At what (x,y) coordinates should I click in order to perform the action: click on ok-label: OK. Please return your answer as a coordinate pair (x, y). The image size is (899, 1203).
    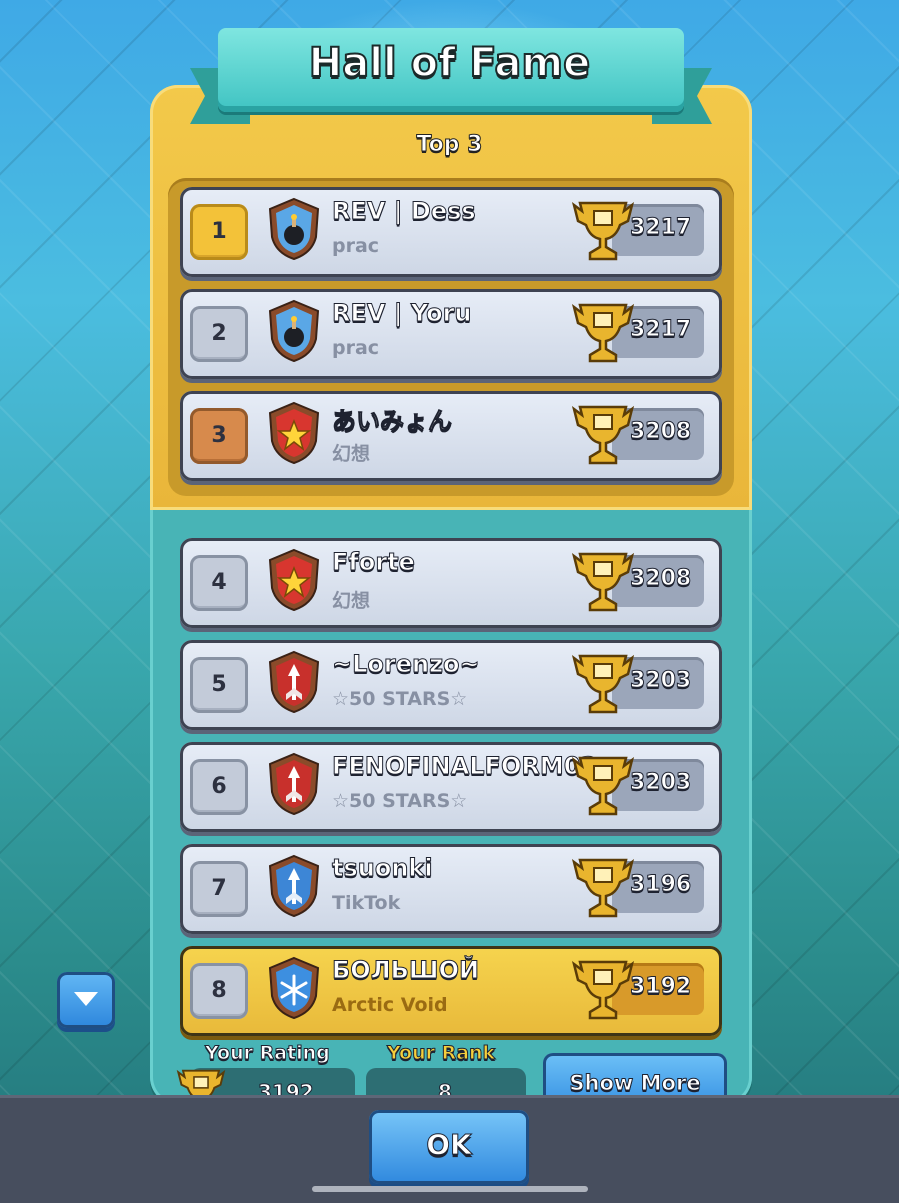
    Looking at the image, I should click on (449, 1145).